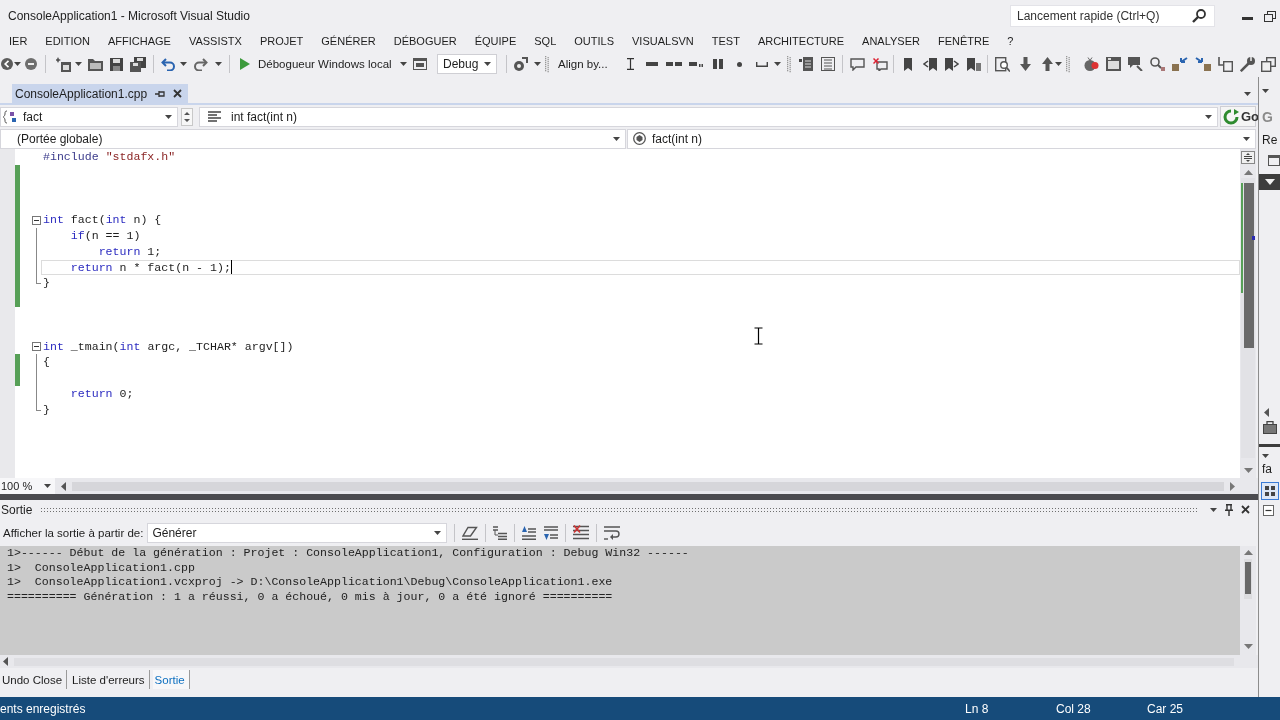 This screenshot has height=720, width=1280. Describe the element at coordinates (1269, 16) in the screenshot. I see `restore-icon` at that location.